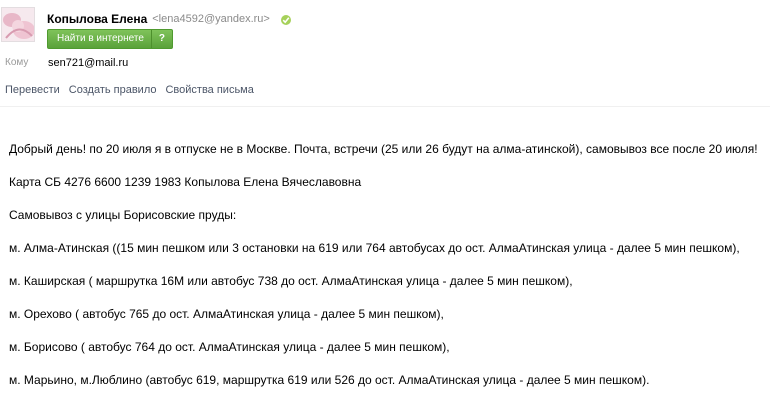  I want to click on recipient-label: Кому, so click(17, 62).